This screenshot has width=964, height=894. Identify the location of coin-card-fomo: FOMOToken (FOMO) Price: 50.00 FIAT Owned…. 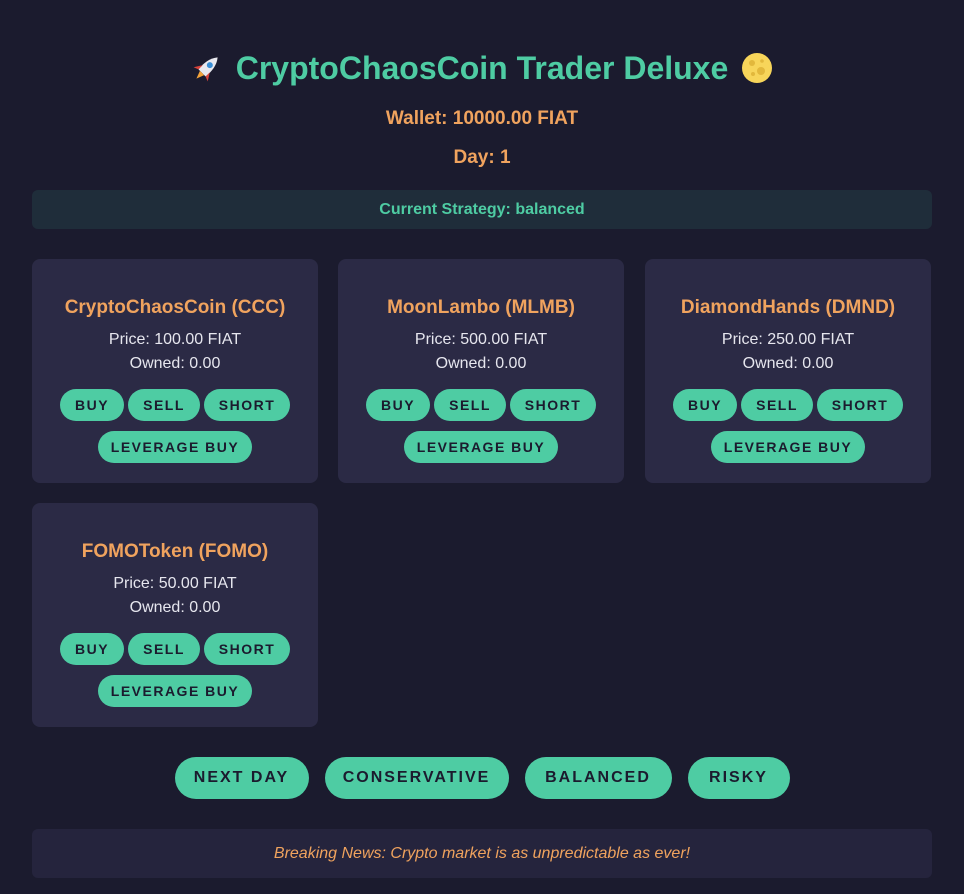
(175, 615).